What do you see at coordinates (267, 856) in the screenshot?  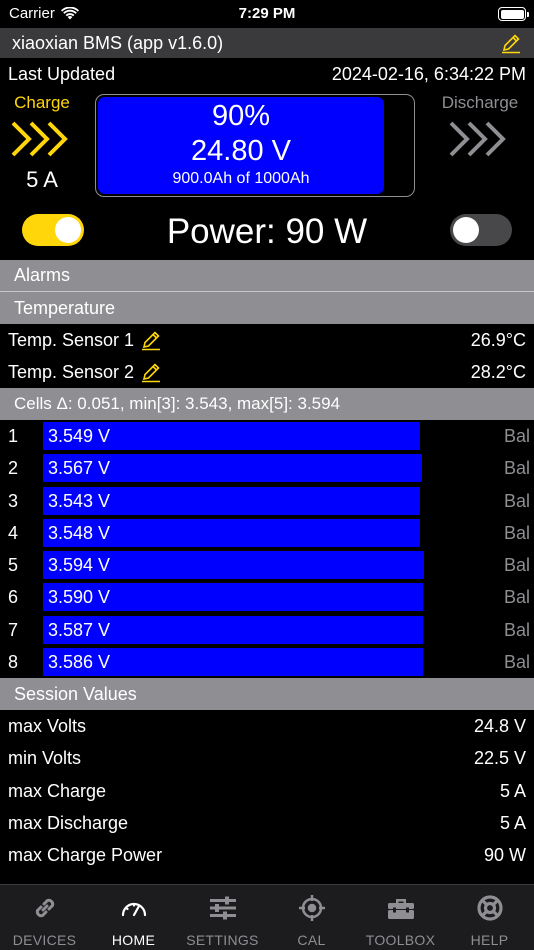 I see `session-row: max Charge Power 90 W` at bounding box center [267, 856].